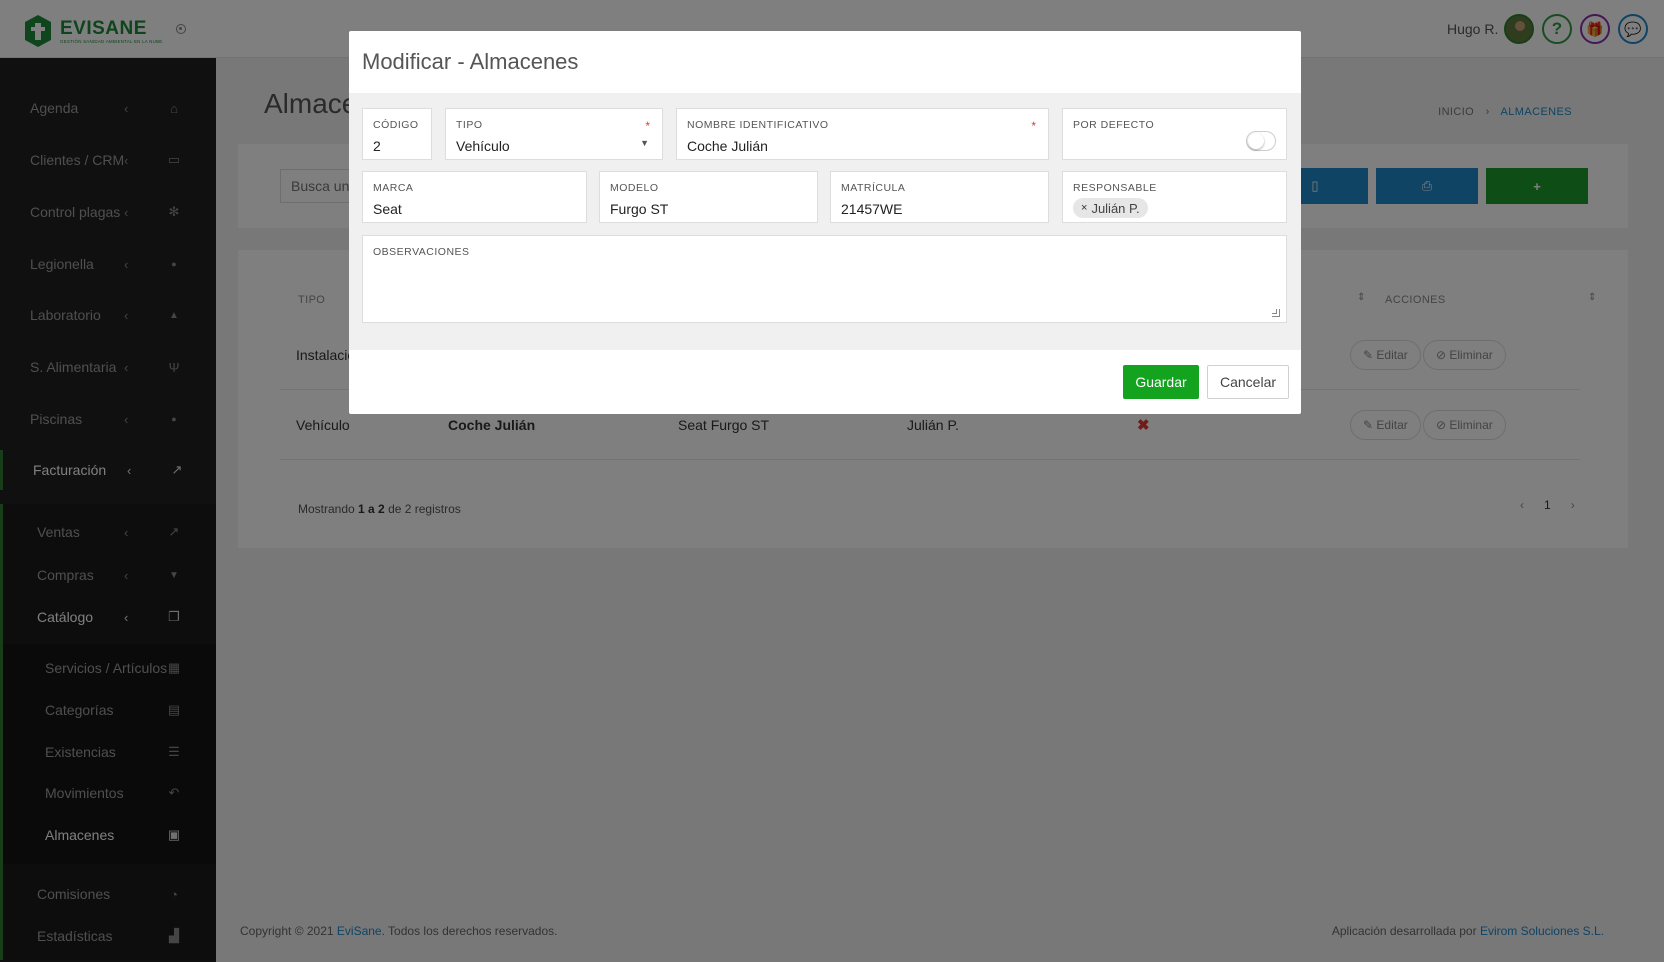 Image resolution: width=1664 pixels, height=962 pixels. What do you see at coordinates (727, 146) in the screenshot?
I see `nombre-value: Coche Julián` at bounding box center [727, 146].